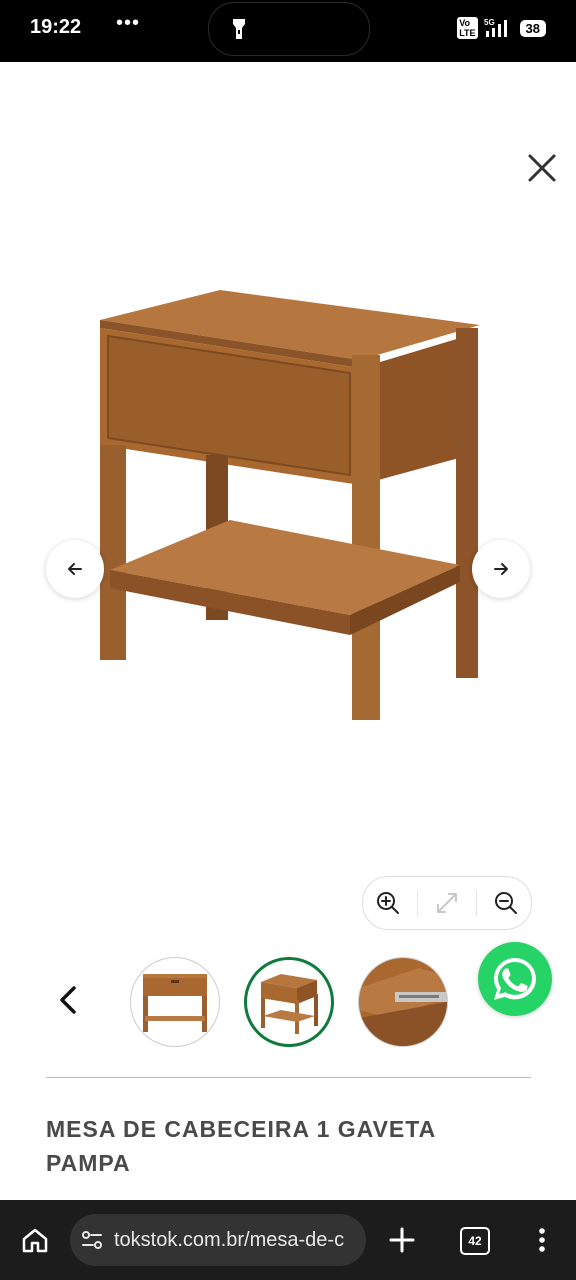 This screenshot has height=1280, width=576. I want to click on zoom-in-button, so click(388, 903).